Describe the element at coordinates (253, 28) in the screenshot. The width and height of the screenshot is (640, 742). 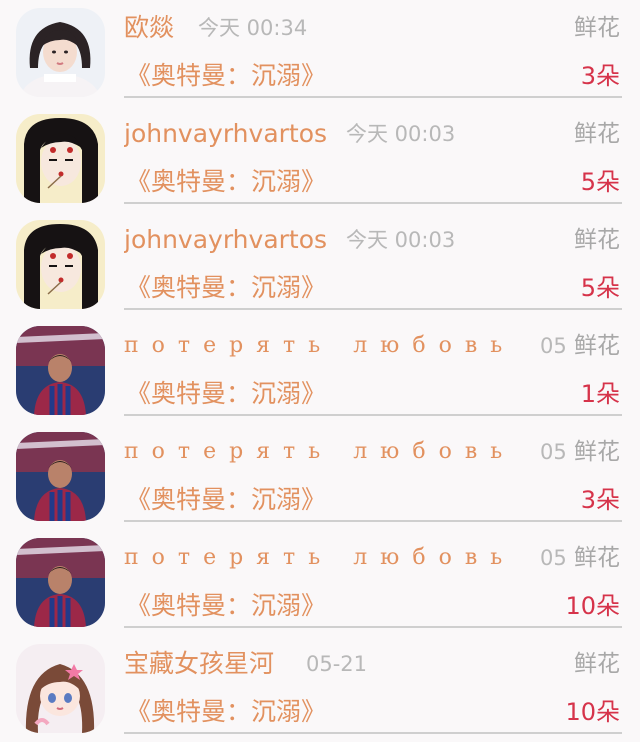
I see `send-time: 今天 00:34` at that location.